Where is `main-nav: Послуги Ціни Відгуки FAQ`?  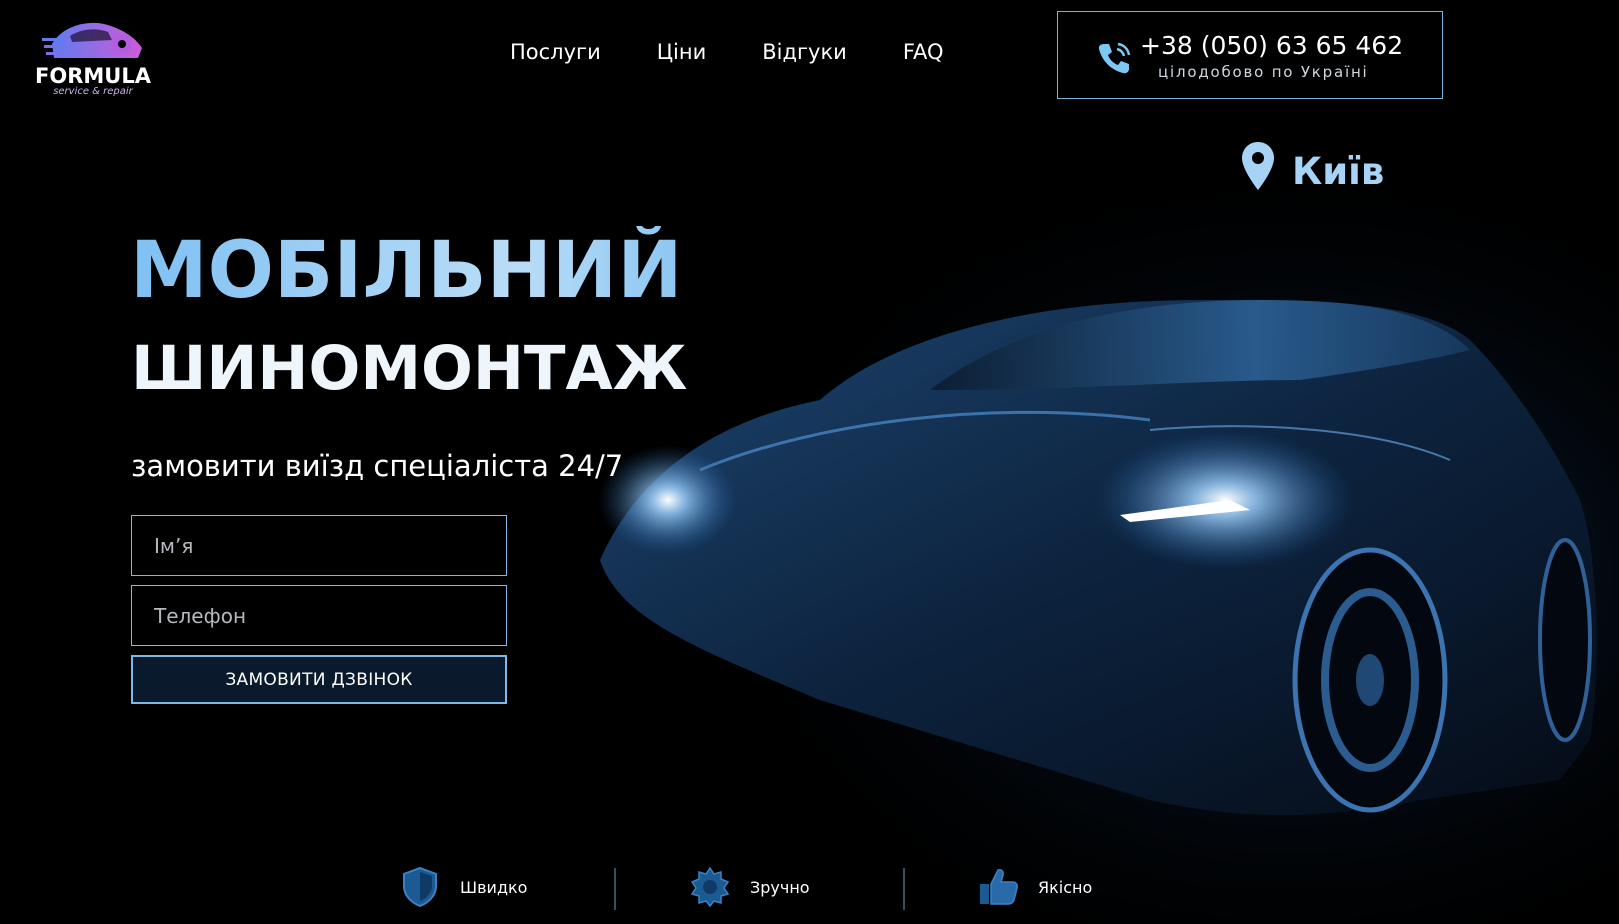
main-nav: Послуги Ціни Відгуки FAQ is located at coordinates (727, 52).